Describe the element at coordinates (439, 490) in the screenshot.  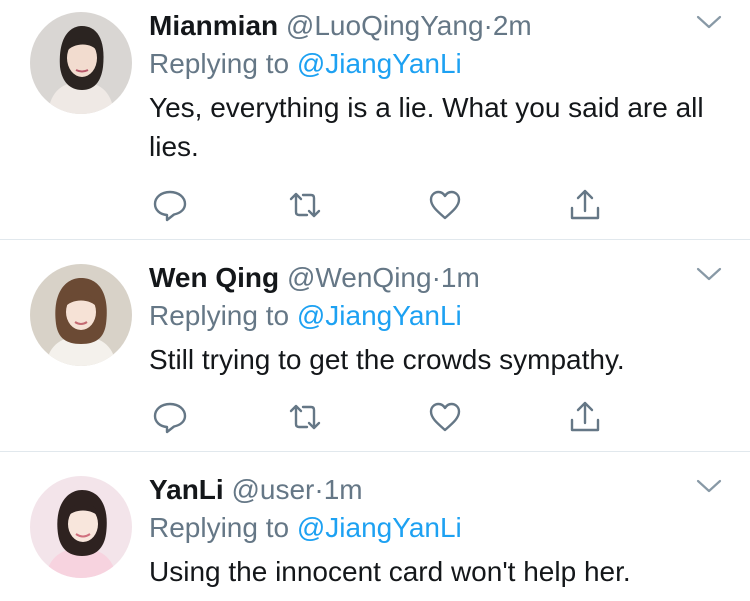
I see `tweet-header: YanLi @user·1m` at that location.